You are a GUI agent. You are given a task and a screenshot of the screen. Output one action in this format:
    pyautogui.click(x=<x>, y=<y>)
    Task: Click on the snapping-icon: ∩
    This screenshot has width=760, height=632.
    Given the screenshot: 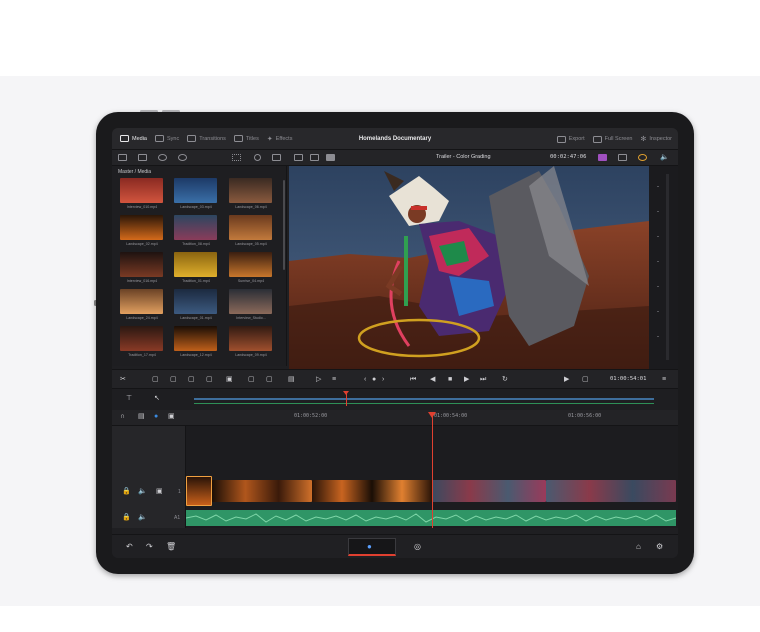 What is the action you would take?
    pyautogui.click(x=122, y=417)
    